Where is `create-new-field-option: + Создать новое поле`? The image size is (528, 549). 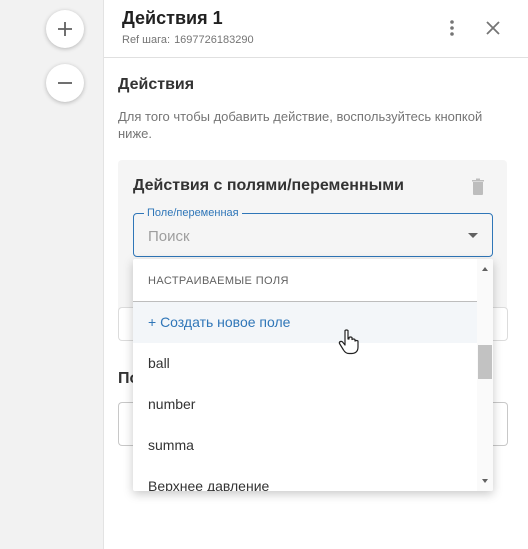 create-new-field-option: + Создать новое поле is located at coordinates (305, 322).